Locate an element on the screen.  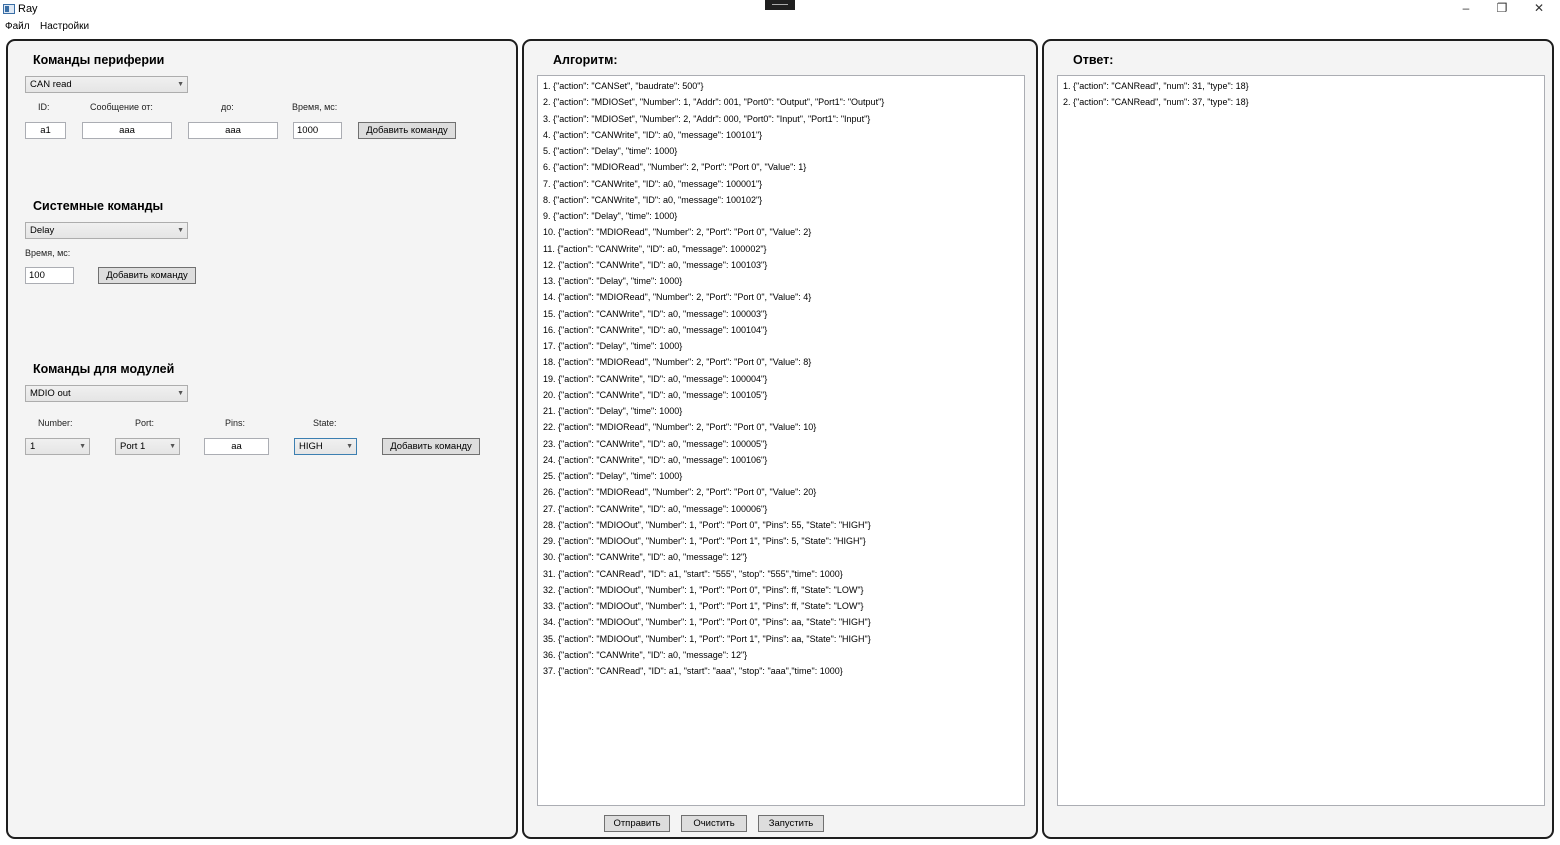
pins-label: Pins: is located at coordinates (235, 423).